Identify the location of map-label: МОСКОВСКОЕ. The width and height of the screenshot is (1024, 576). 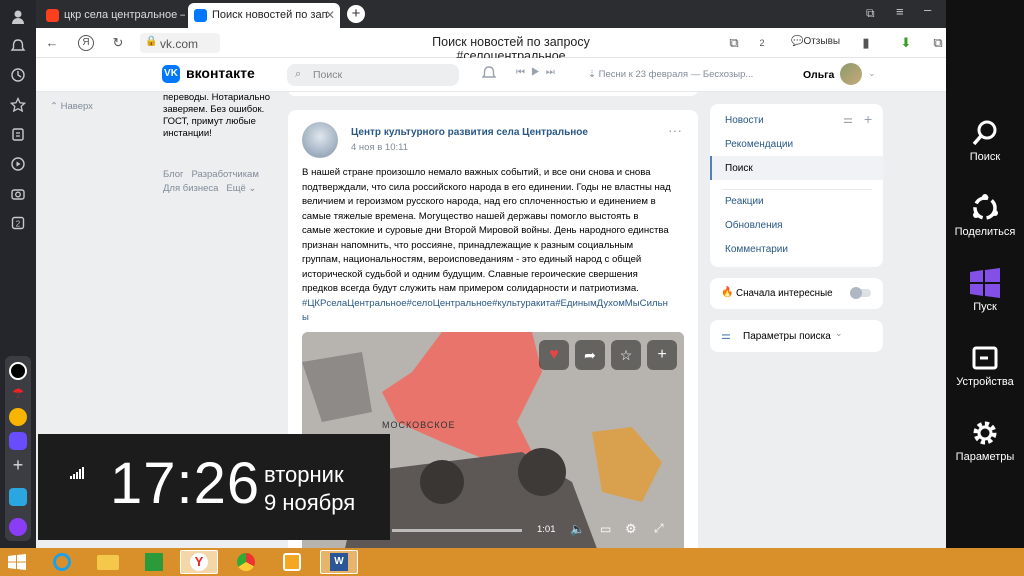
(419, 425).